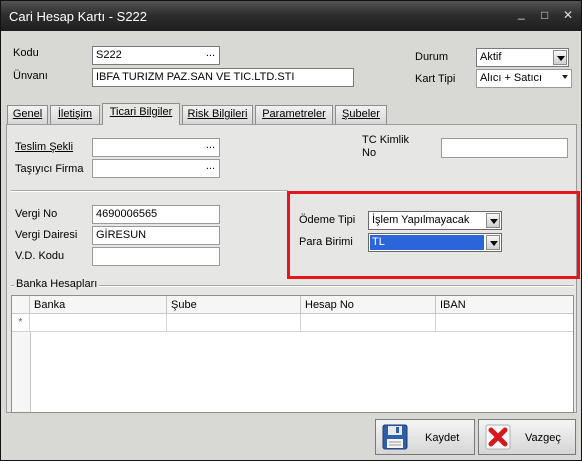  What do you see at coordinates (195, 77) in the screenshot?
I see `unvani-value: IBFA TURIZM PAZ.SAN VE TIC.LTD.STI` at bounding box center [195, 77].